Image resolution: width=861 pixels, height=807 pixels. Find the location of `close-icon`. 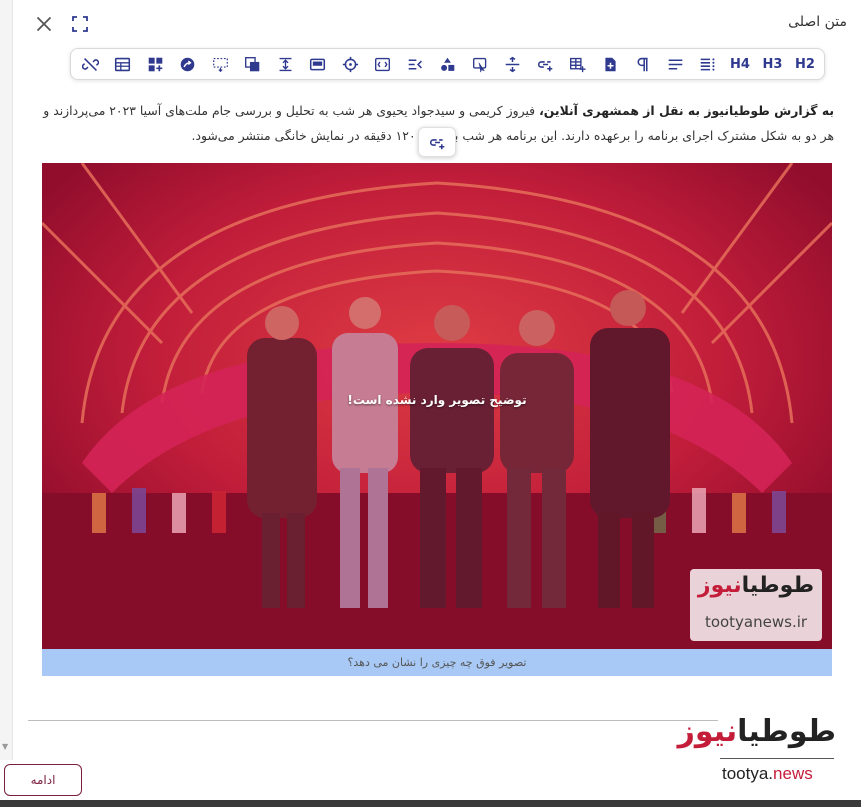

close-icon is located at coordinates (44, 24).